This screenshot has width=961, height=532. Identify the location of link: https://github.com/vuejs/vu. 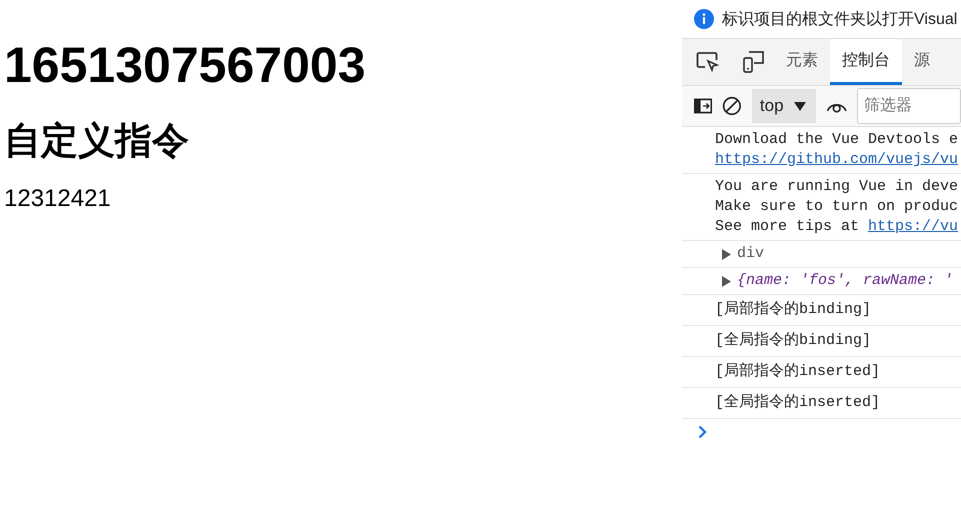
(836, 159).